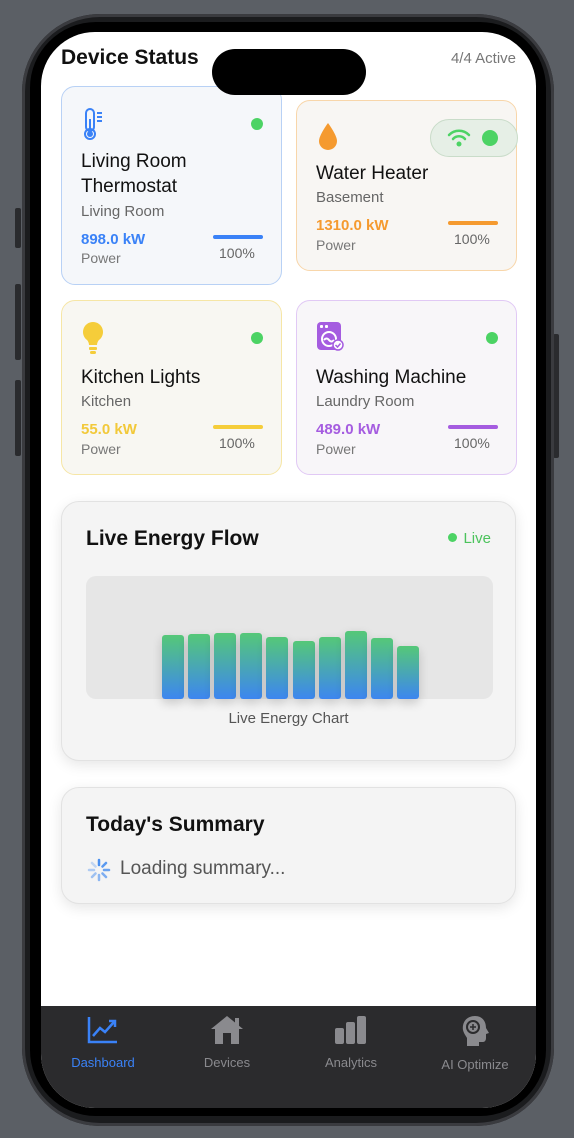  What do you see at coordinates (483, 58) in the screenshot?
I see `active-count: 4/4 Active` at bounding box center [483, 58].